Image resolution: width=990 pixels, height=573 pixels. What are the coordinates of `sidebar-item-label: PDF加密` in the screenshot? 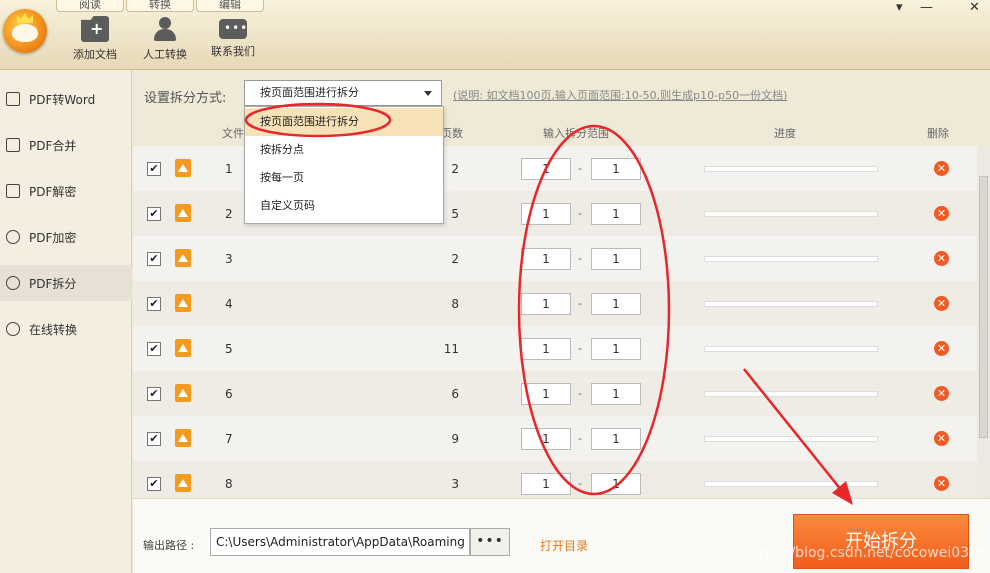 It's located at (53, 237).